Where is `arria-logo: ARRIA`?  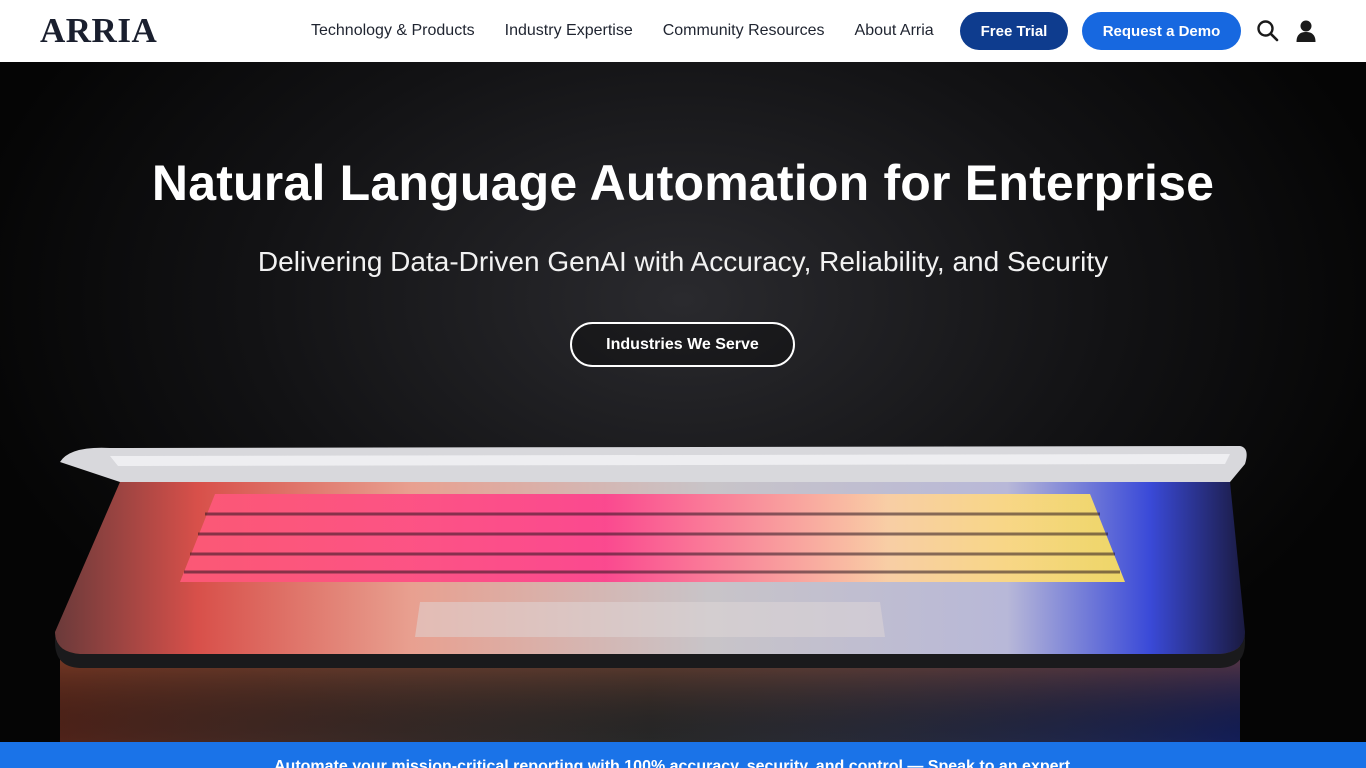
arria-logo: ARRIA is located at coordinates (98, 31).